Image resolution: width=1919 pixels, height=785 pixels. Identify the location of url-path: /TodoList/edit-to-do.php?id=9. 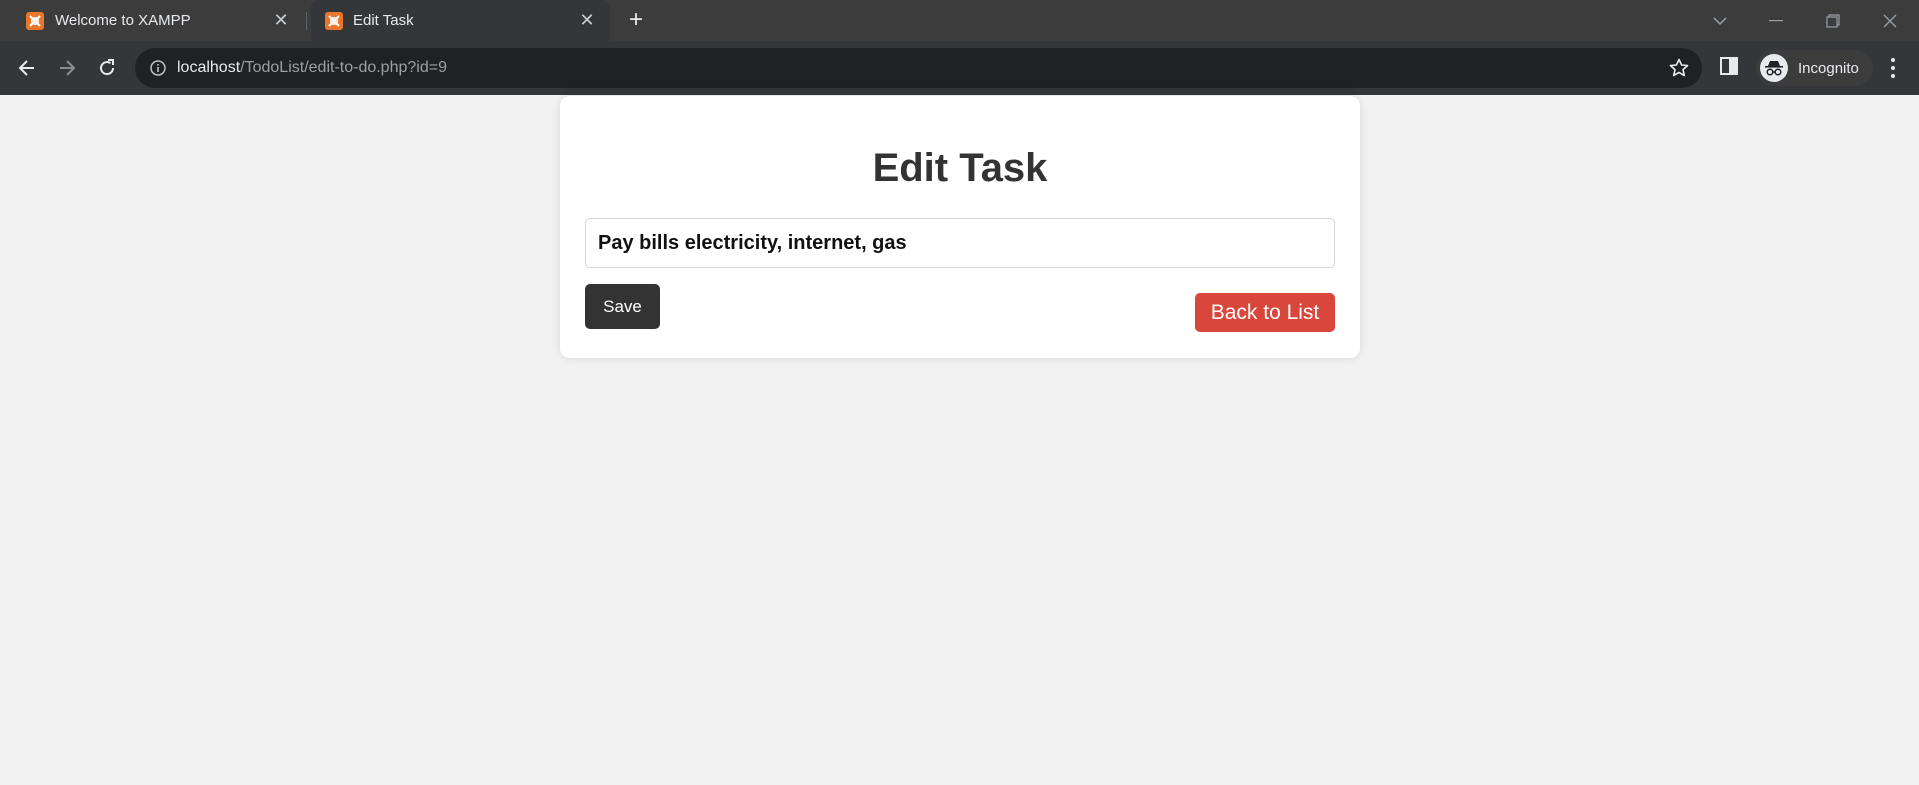
(343, 67).